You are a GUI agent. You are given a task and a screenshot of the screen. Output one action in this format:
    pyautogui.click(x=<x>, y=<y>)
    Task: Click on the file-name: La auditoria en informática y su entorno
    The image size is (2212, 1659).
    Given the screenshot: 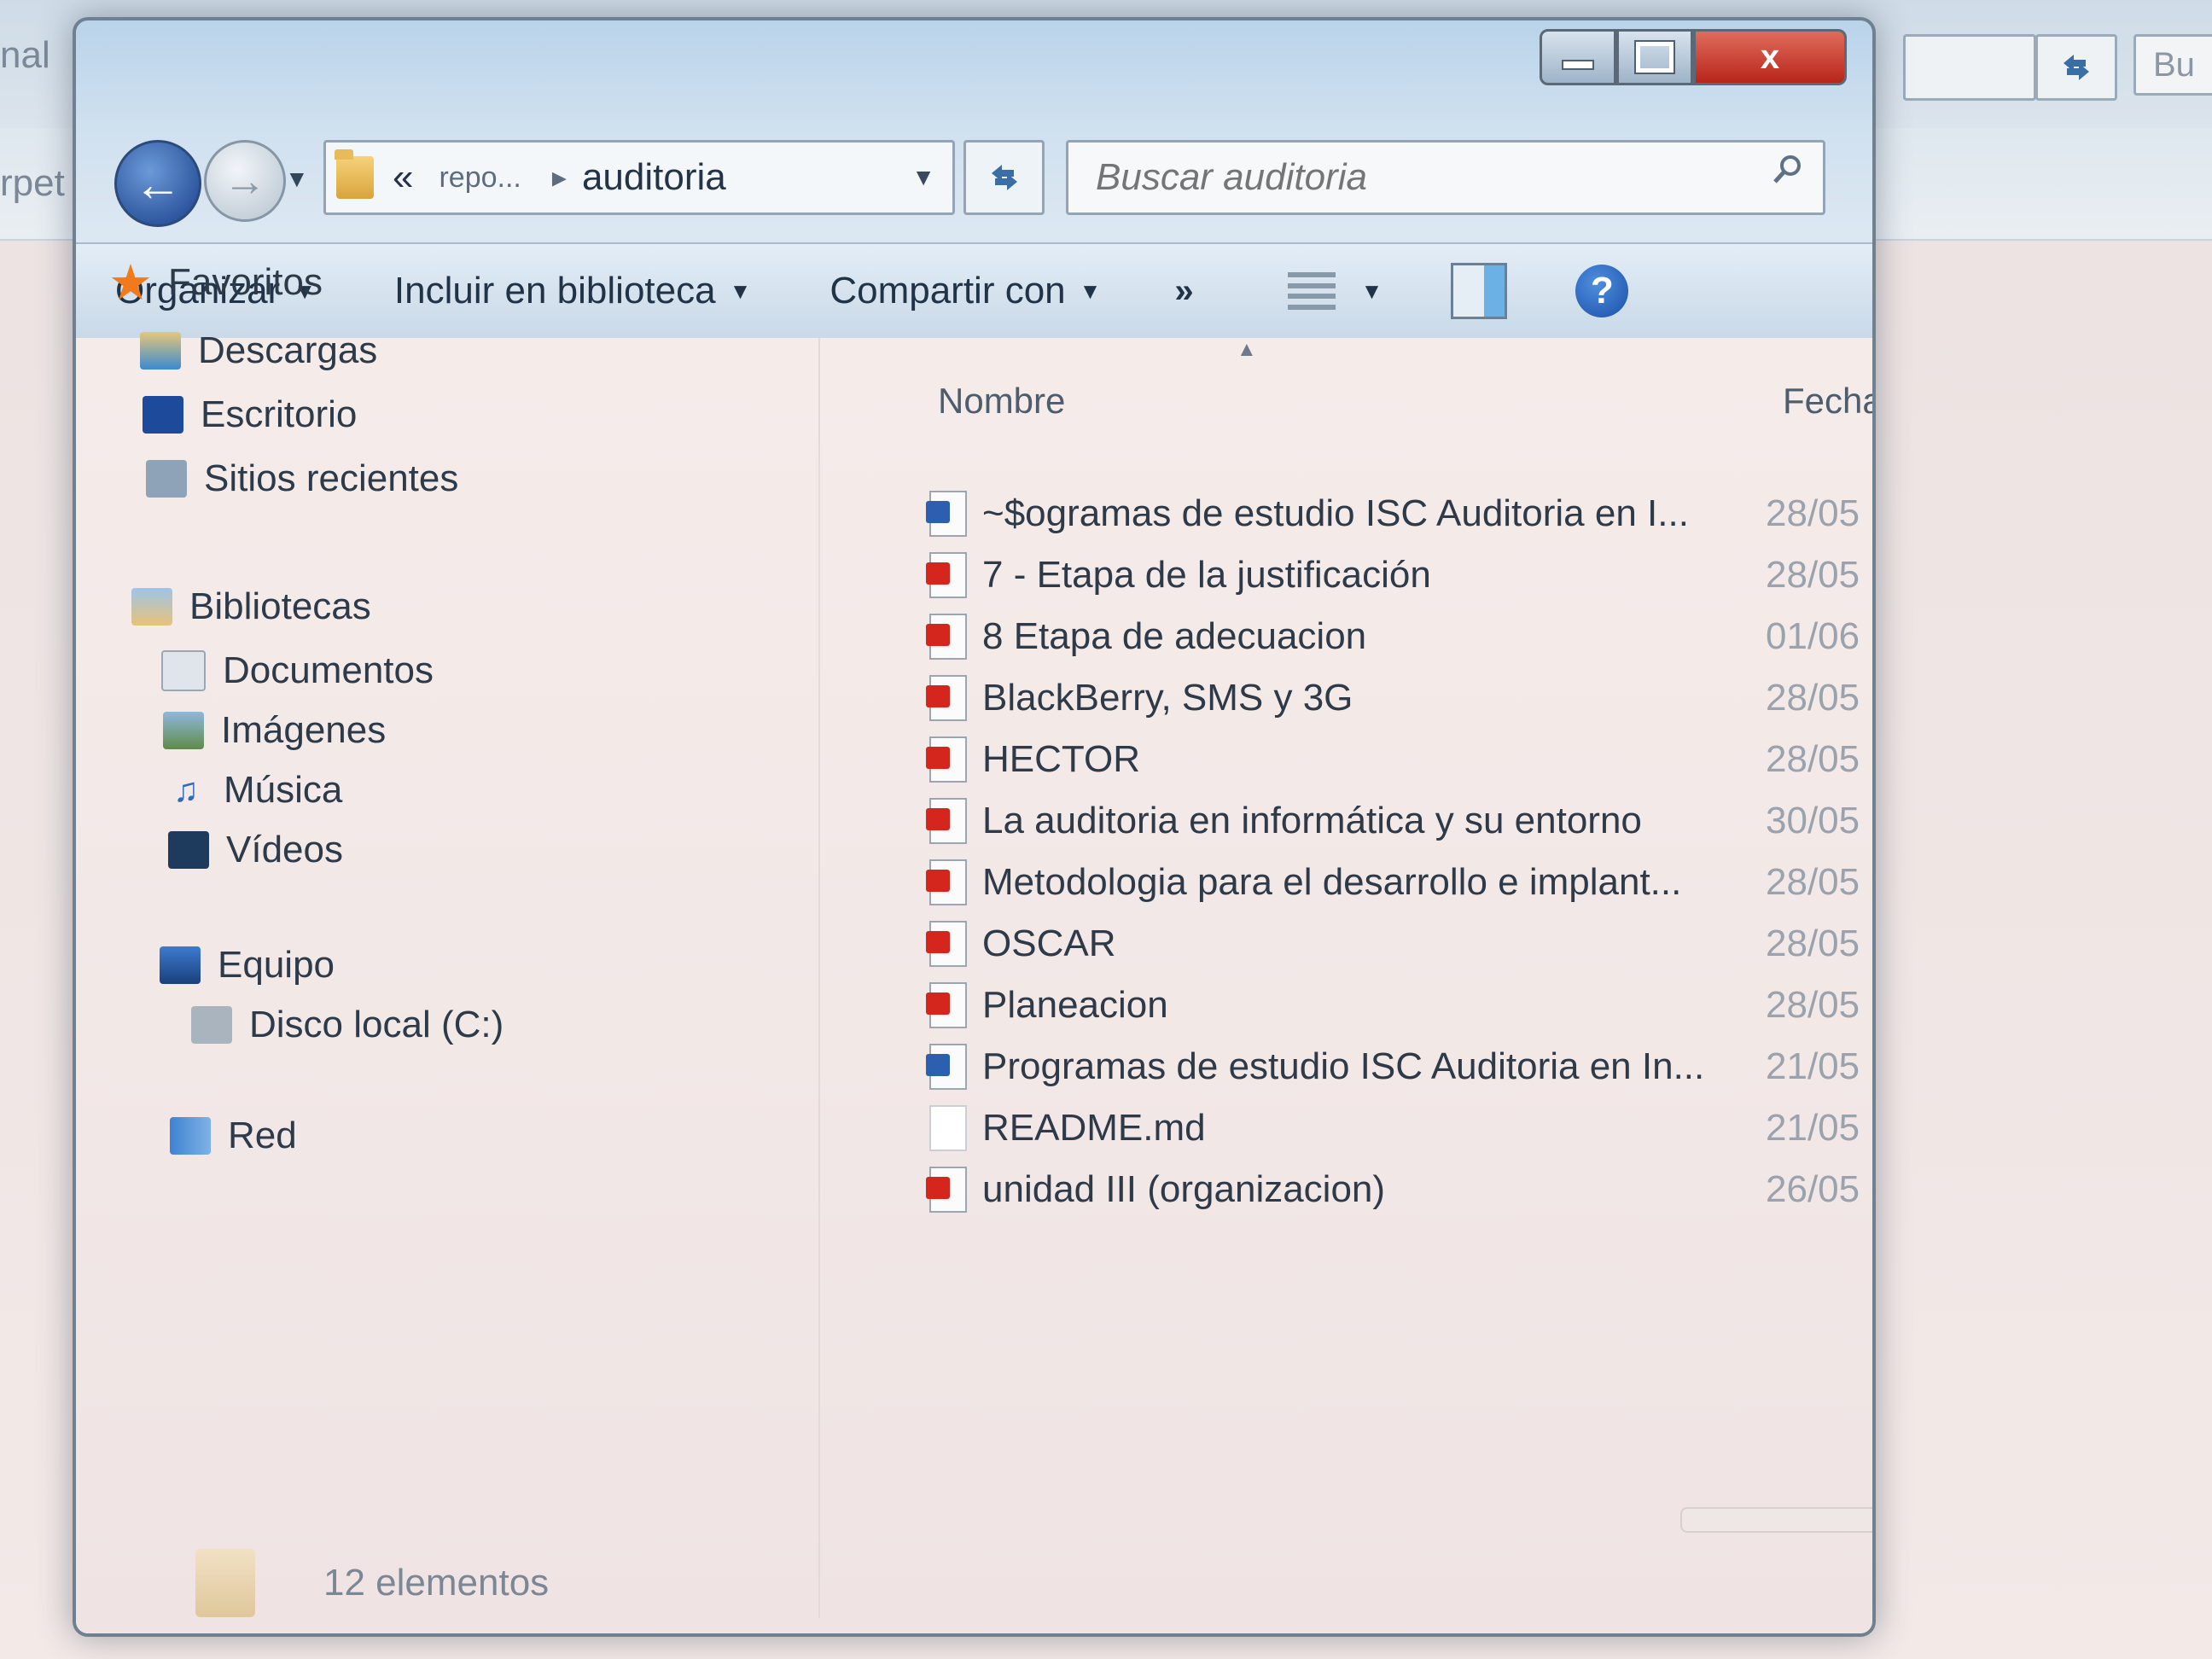 What is the action you would take?
    pyautogui.click(x=1312, y=820)
    